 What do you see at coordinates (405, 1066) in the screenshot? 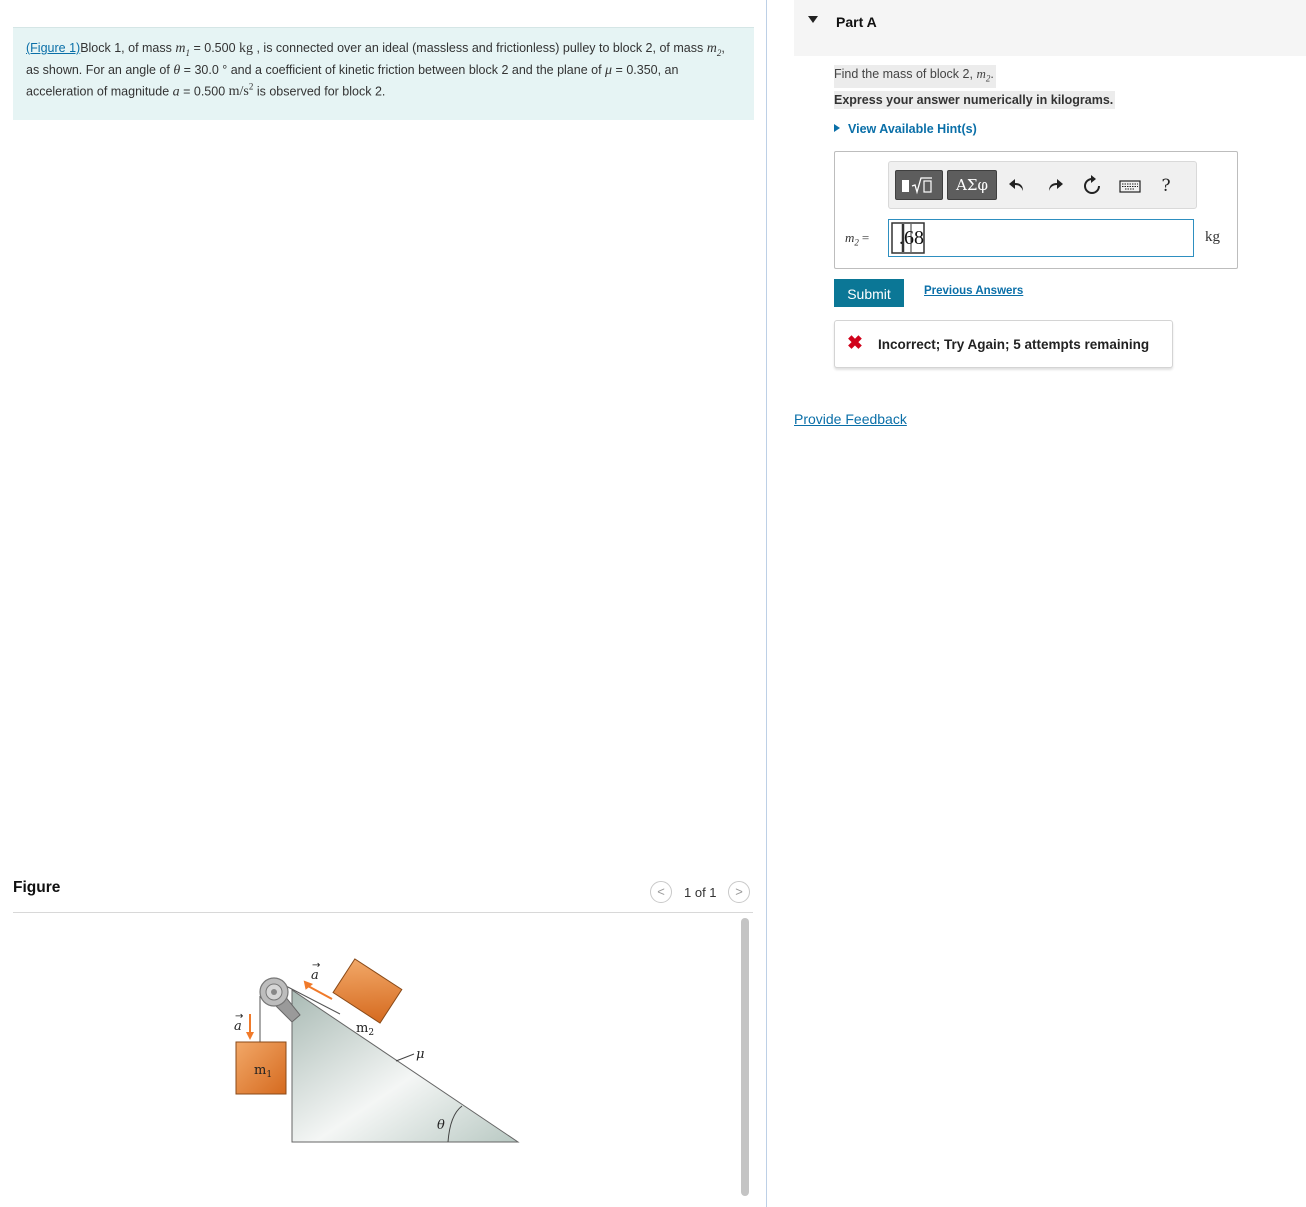
I see `incline-plane` at bounding box center [405, 1066].